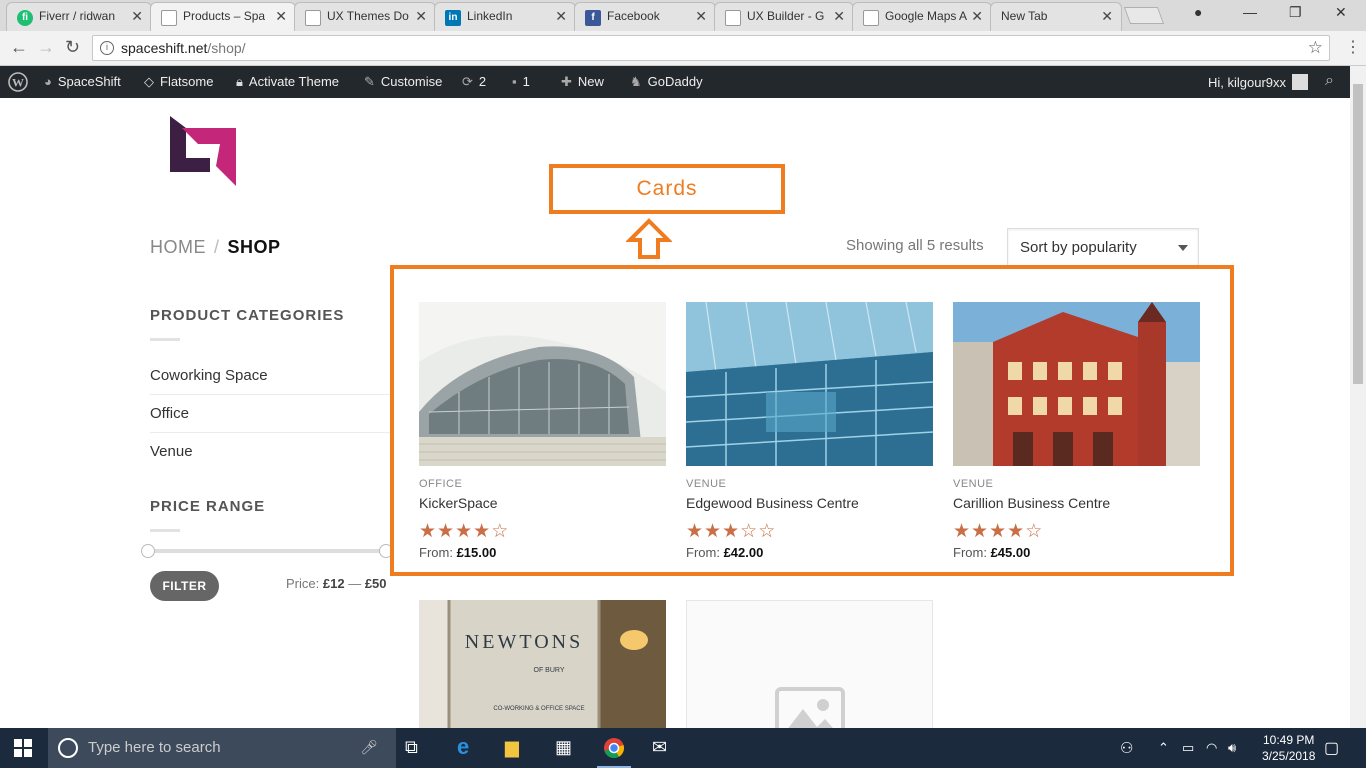  What do you see at coordinates (48, 81) in the screenshot?
I see `dashboard-icon: ◕` at bounding box center [48, 81].